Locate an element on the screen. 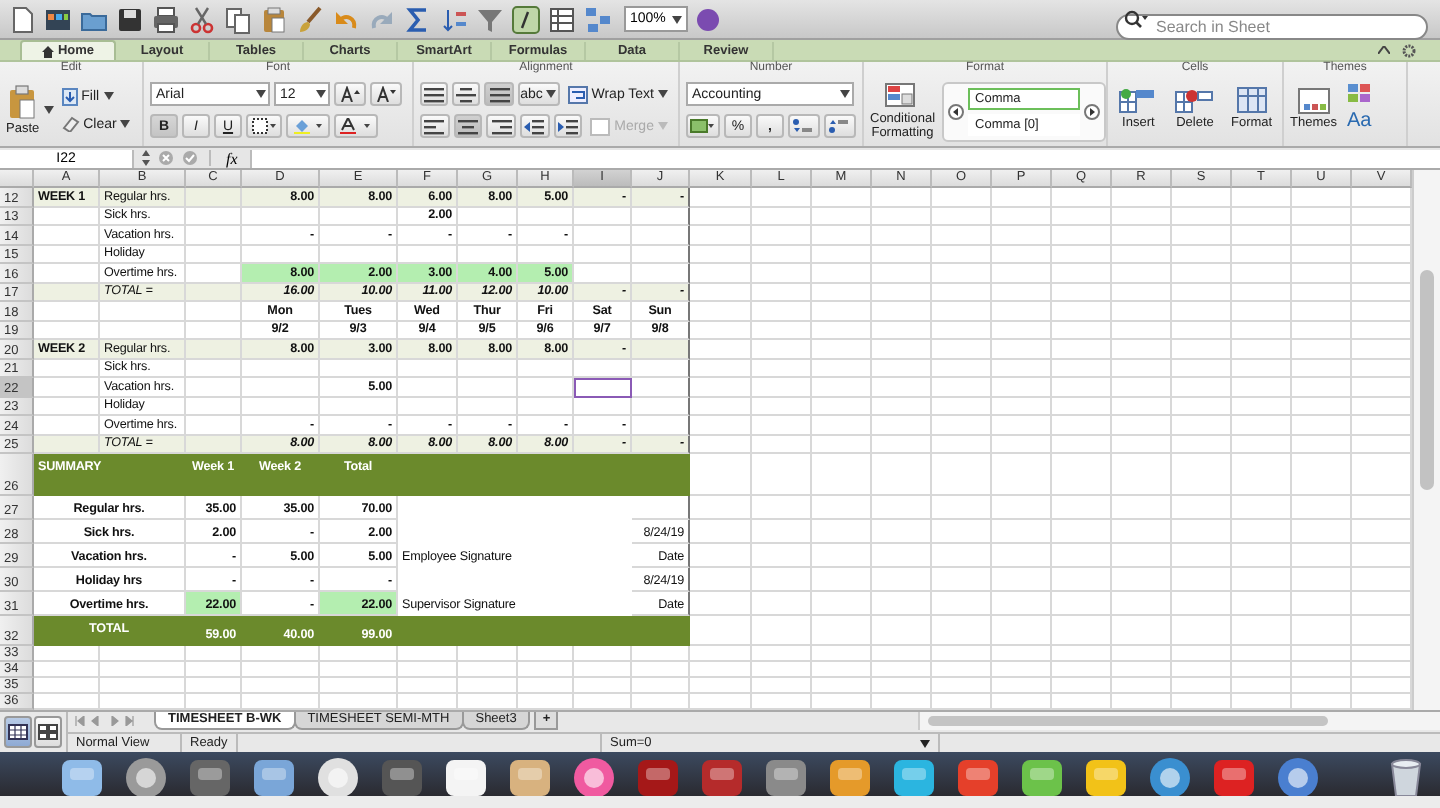 The height and width of the screenshot is (808, 1440). search-field: Search in Sheet is located at coordinates (1272, 27).